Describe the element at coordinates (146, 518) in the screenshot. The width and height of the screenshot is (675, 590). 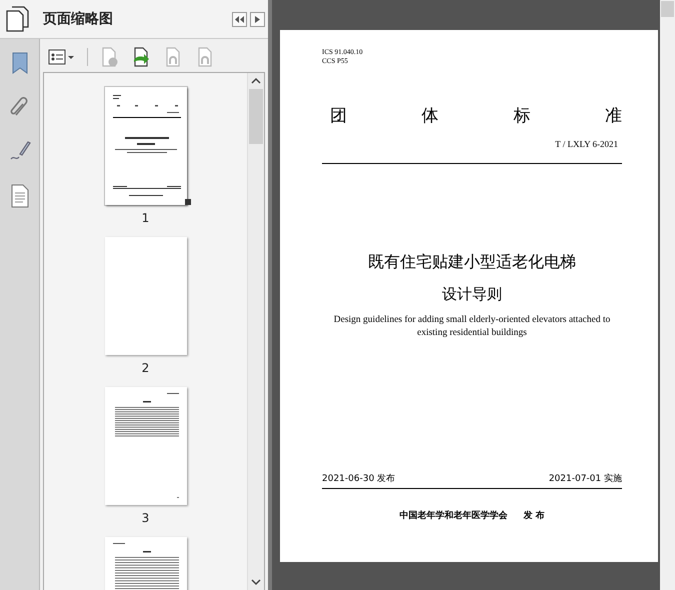
I see `page-number: 3` at that location.